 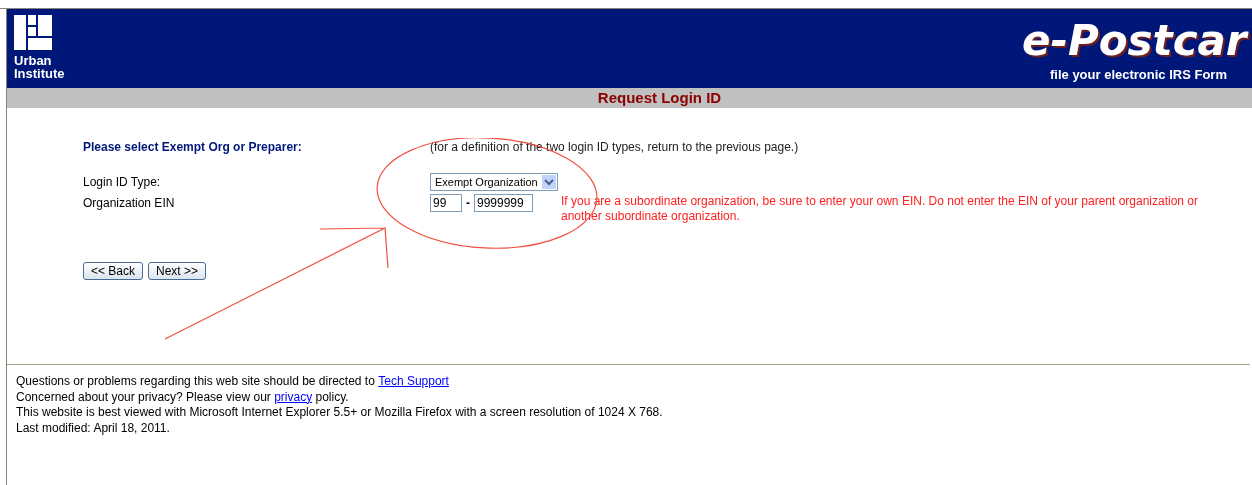 What do you see at coordinates (93, 428) in the screenshot?
I see `footer-text: Last modified: April 18, 2011.` at bounding box center [93, 428].